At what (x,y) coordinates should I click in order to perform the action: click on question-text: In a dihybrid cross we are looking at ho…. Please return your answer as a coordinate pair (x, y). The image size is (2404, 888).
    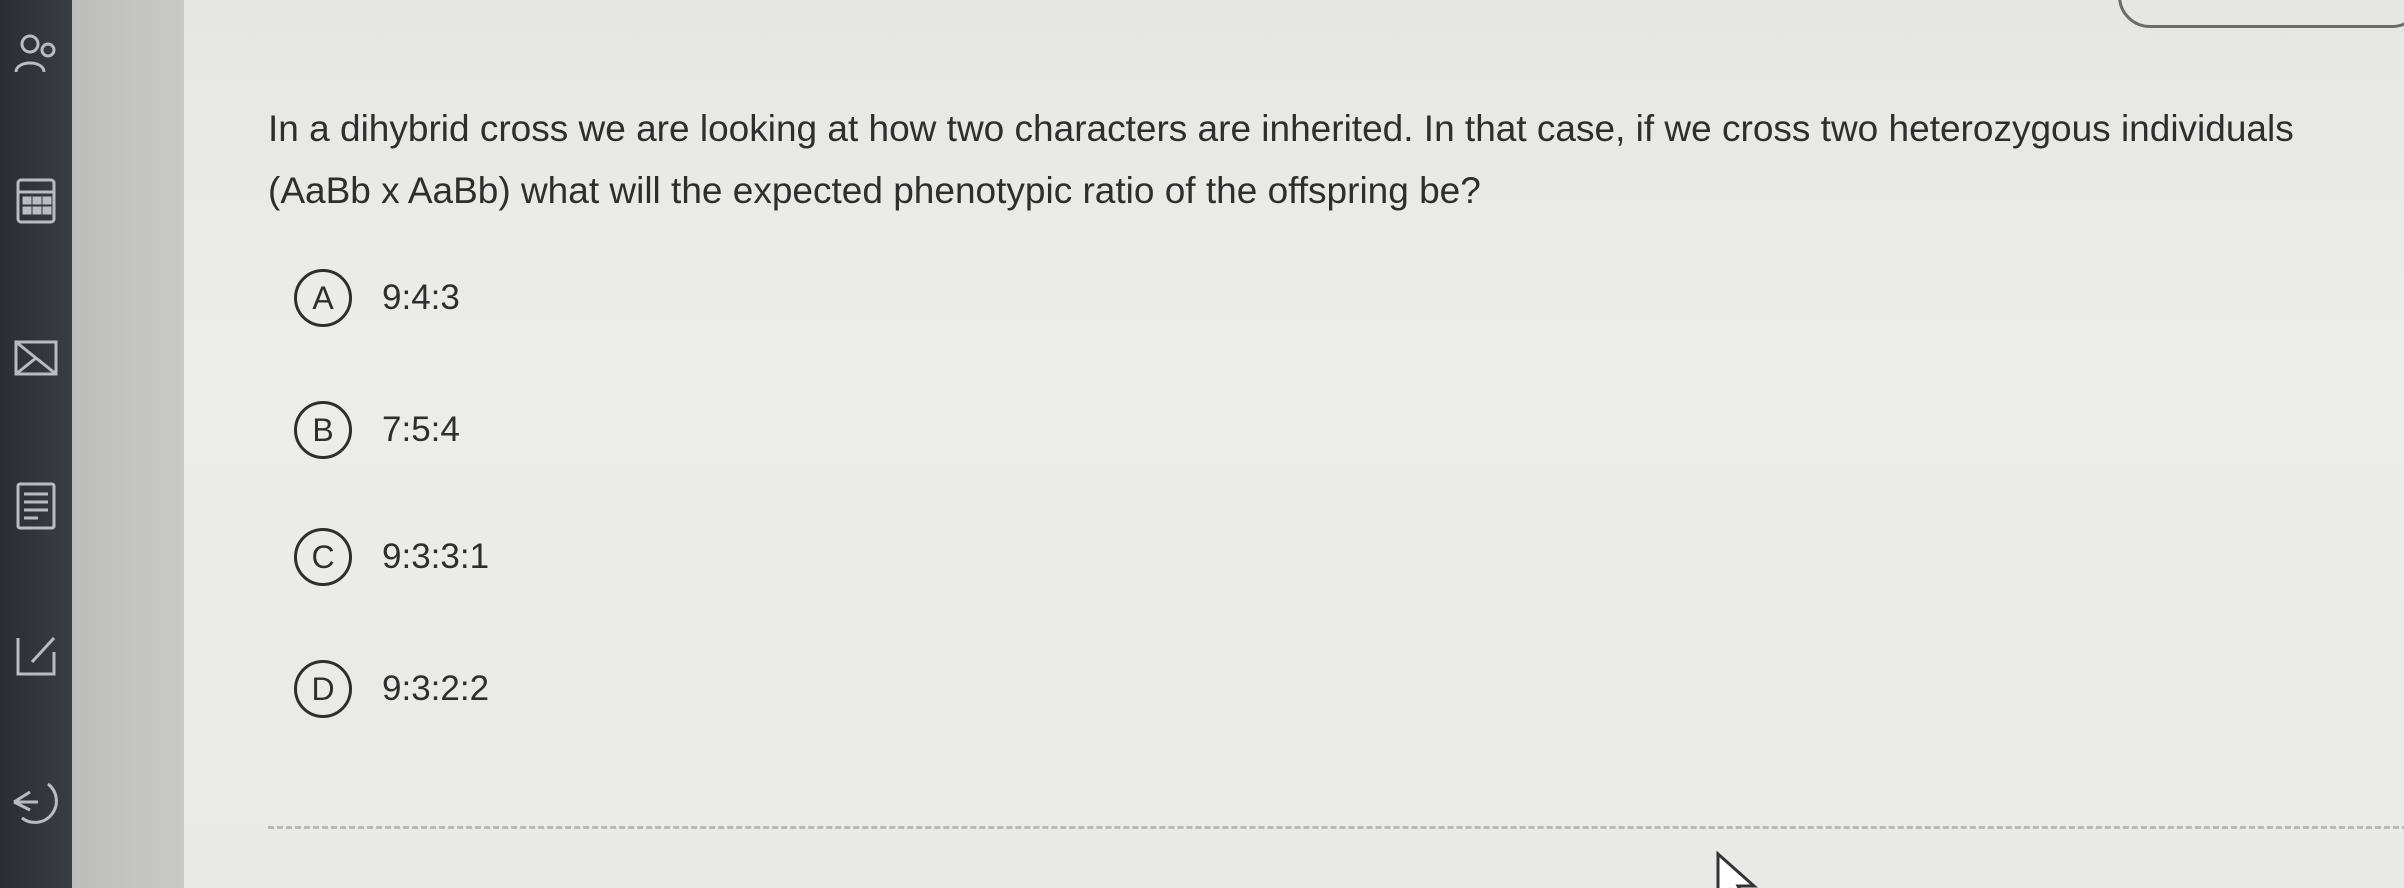
    Looking at the image, I should click on (1281, 159).